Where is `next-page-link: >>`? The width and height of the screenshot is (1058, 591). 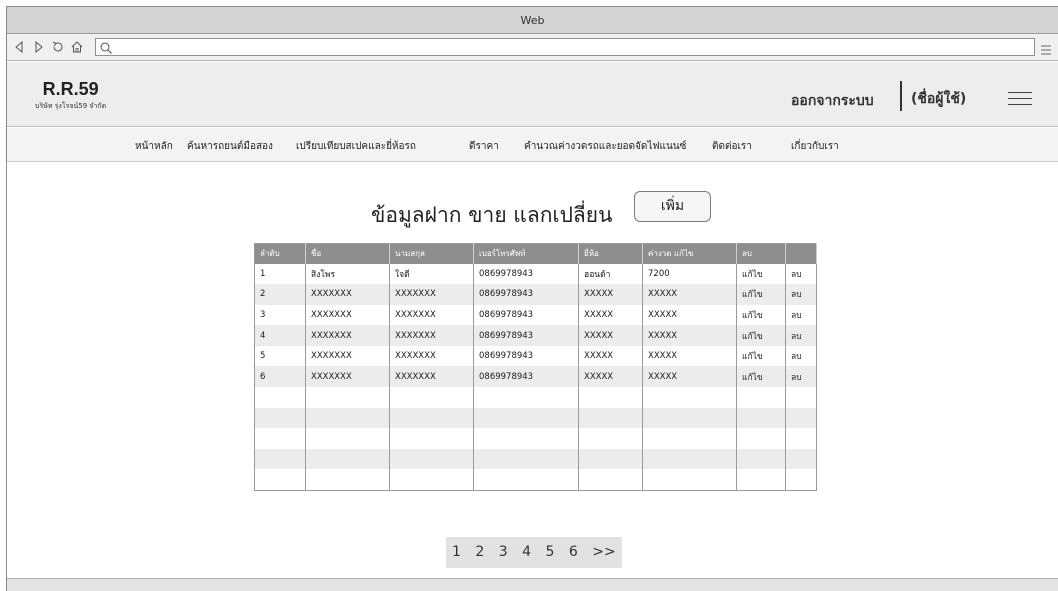
next-page-link: >> is located at coordinates (603, 552).